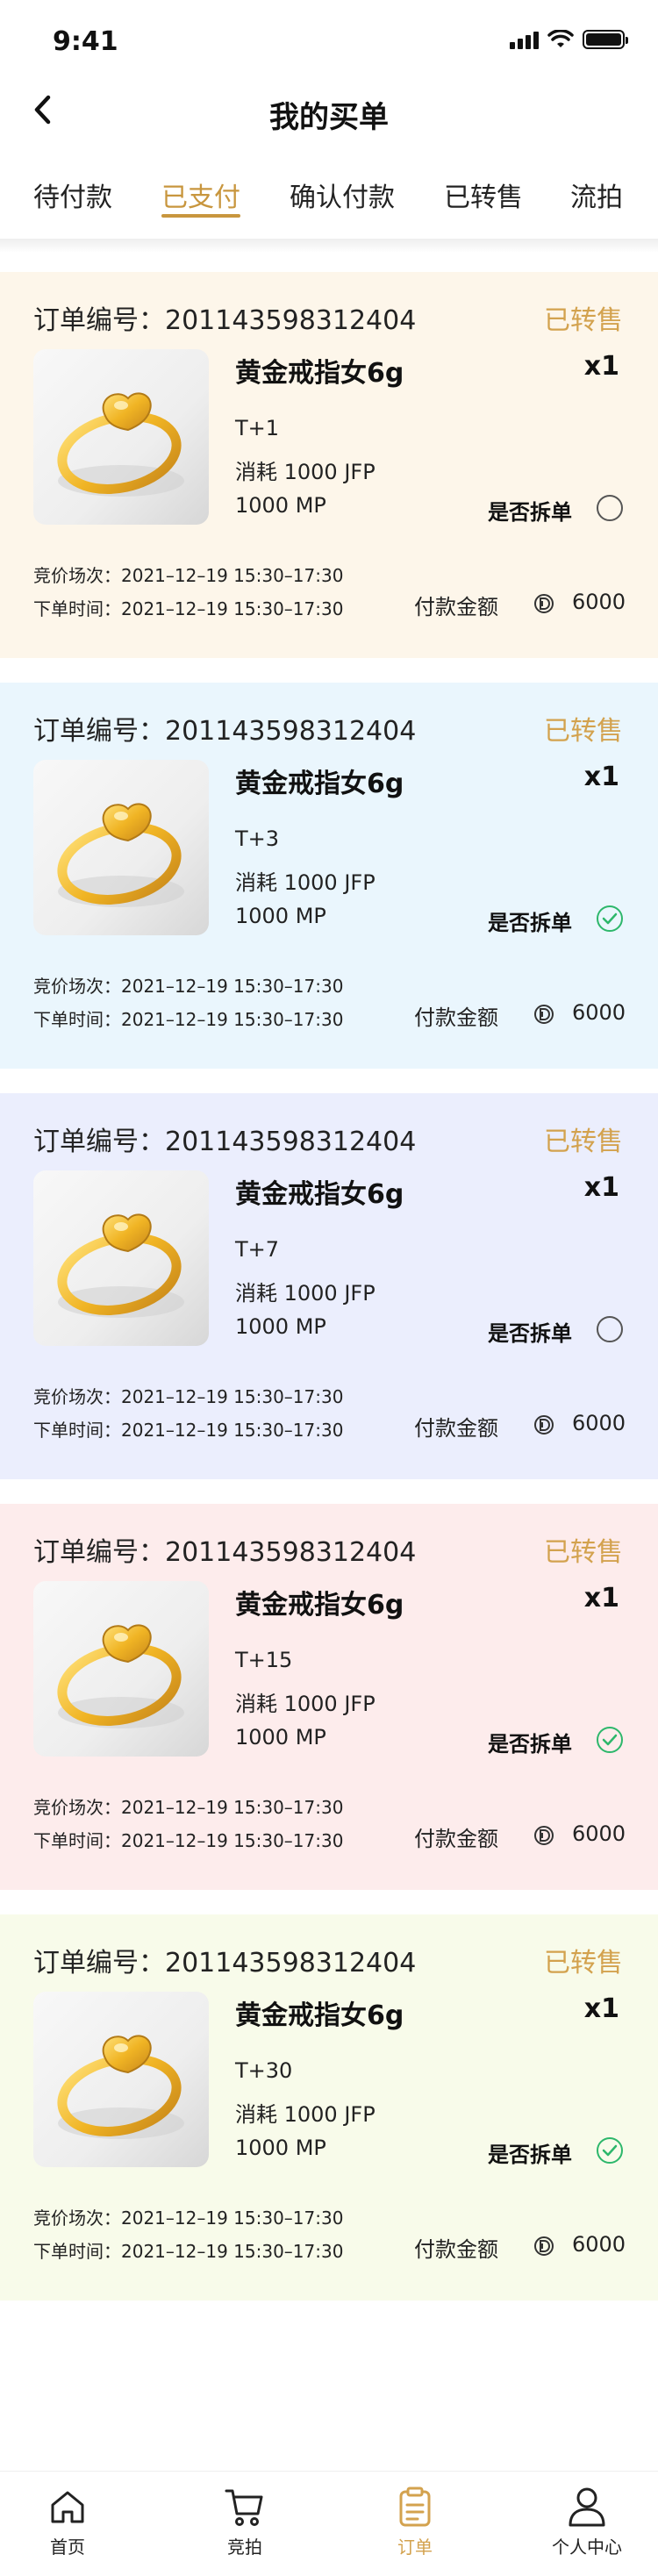  I want to click on tabbar-orders-label: 订单, so click(415, 2547).